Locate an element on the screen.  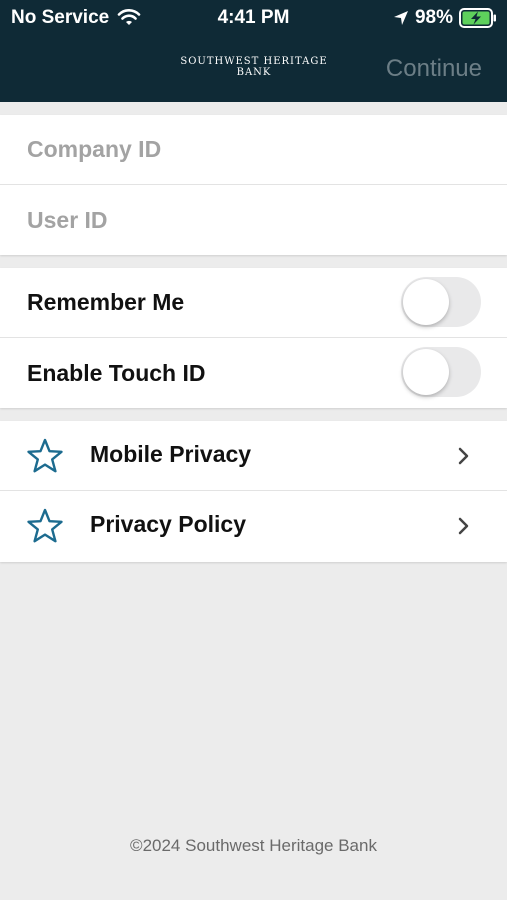
logo-line1: SOUTHWEST HERITAGE is located at coordinates (254, 61).